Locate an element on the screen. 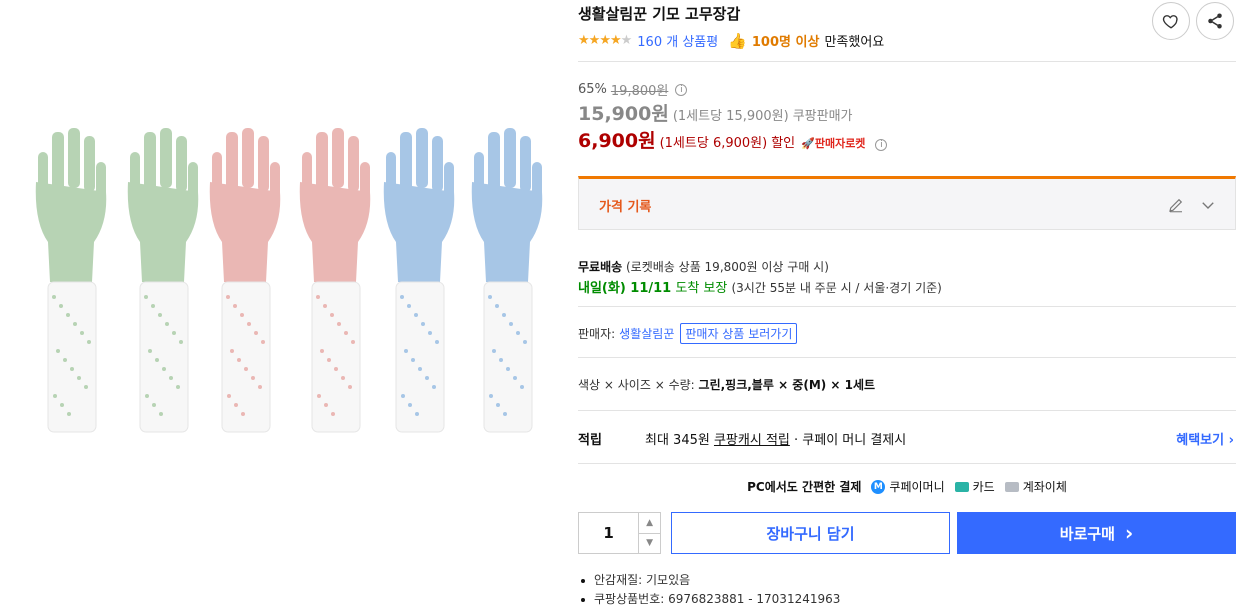  reward-amount: 최대 345원 is located at coordinates (677, 440).